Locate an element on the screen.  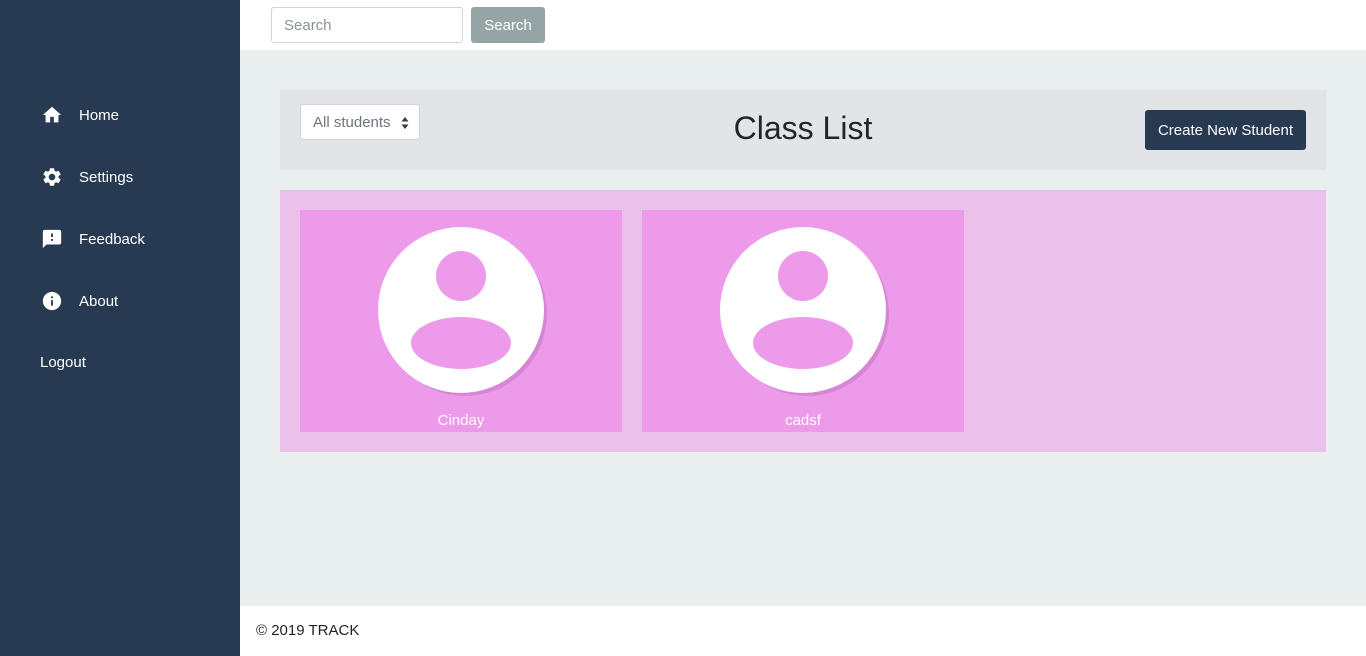
student-name: cadsf is located at coordinates (803, 420).